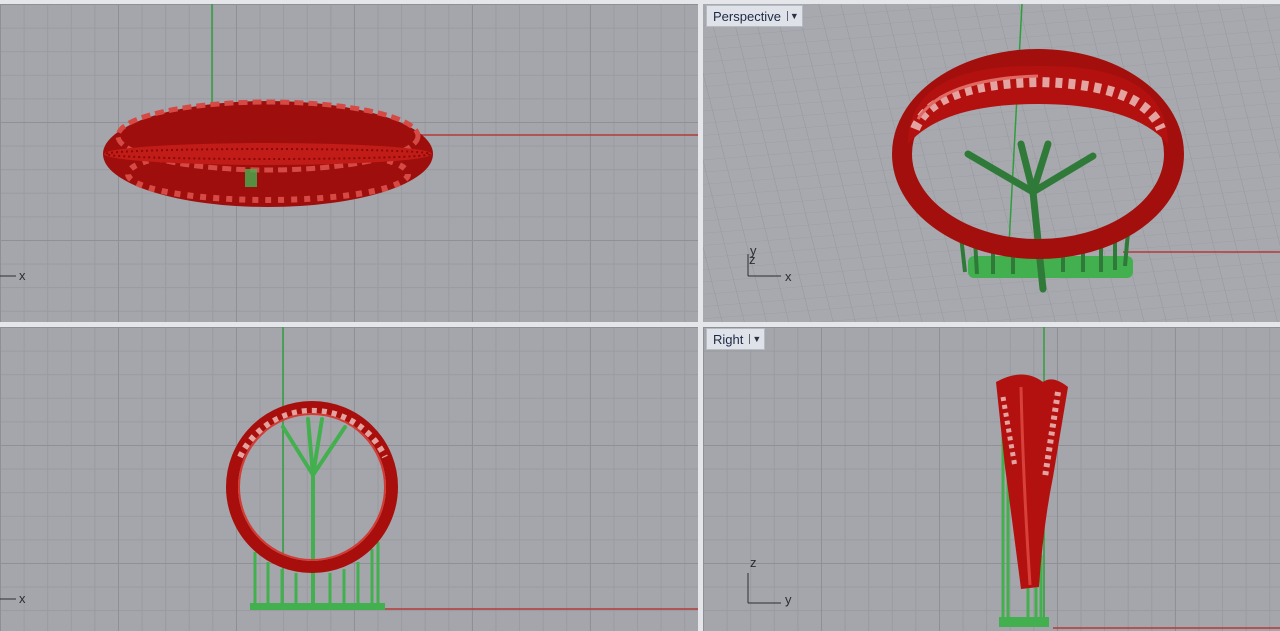 The width and height of the screenshot is (1280, 631). Describe the element at coordinates (251, 178) in the screenshot. I see `support-glimpse` at that location.